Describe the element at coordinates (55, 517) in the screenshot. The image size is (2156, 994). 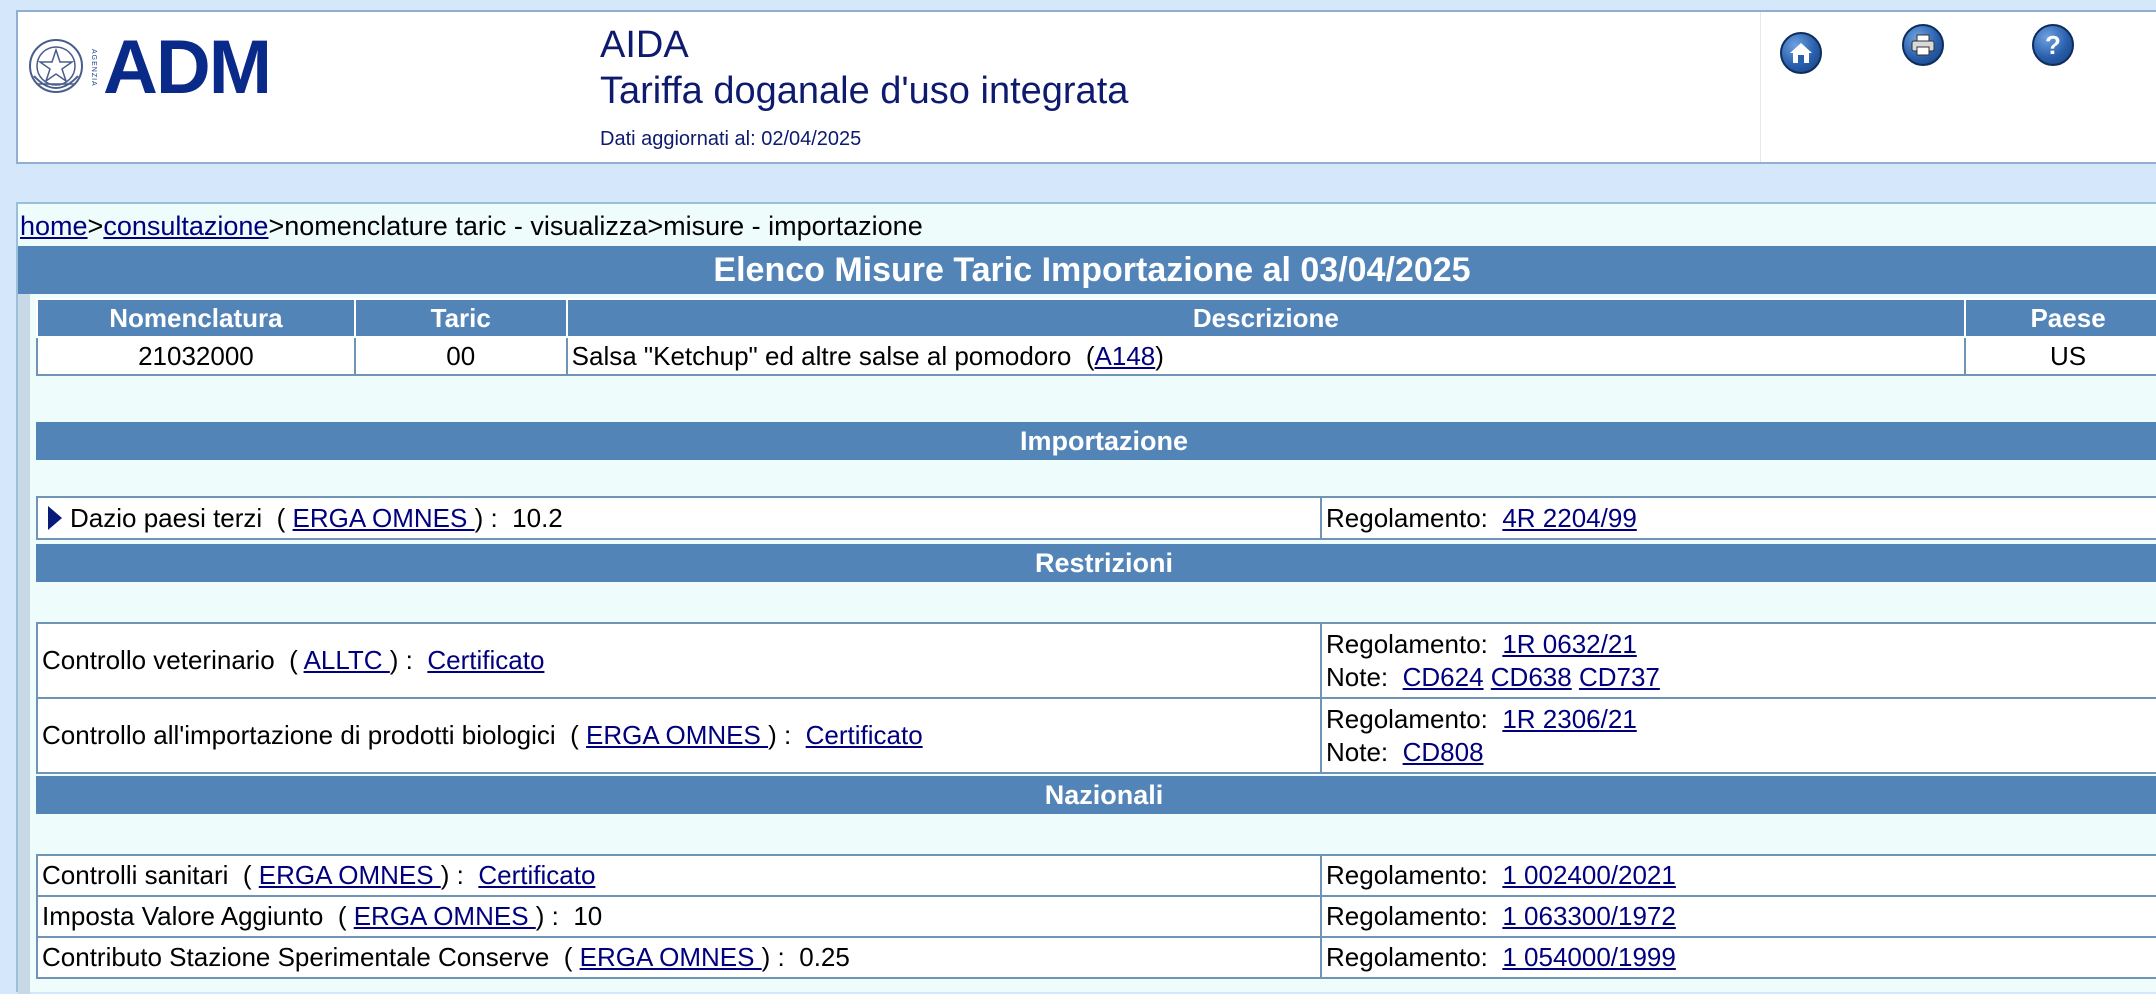
I see `expand-triangle-icon` at that location.